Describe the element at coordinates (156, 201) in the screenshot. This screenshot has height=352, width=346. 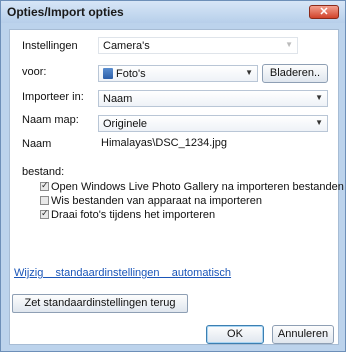
I see `option-label: Wis bestanden van apparaat na importeren` at that location.